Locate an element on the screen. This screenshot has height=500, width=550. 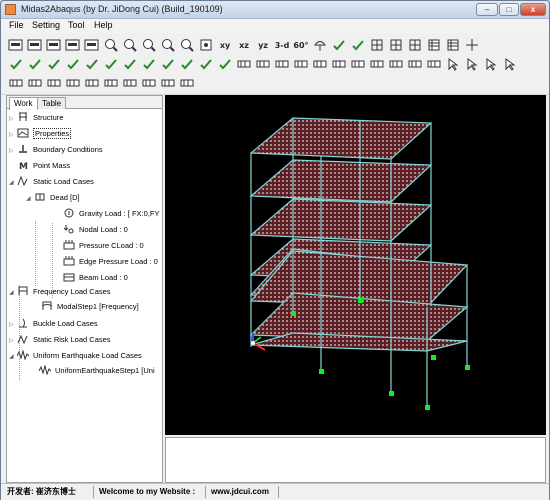
menu-tool: Tool is located at coordinates (76, 25).